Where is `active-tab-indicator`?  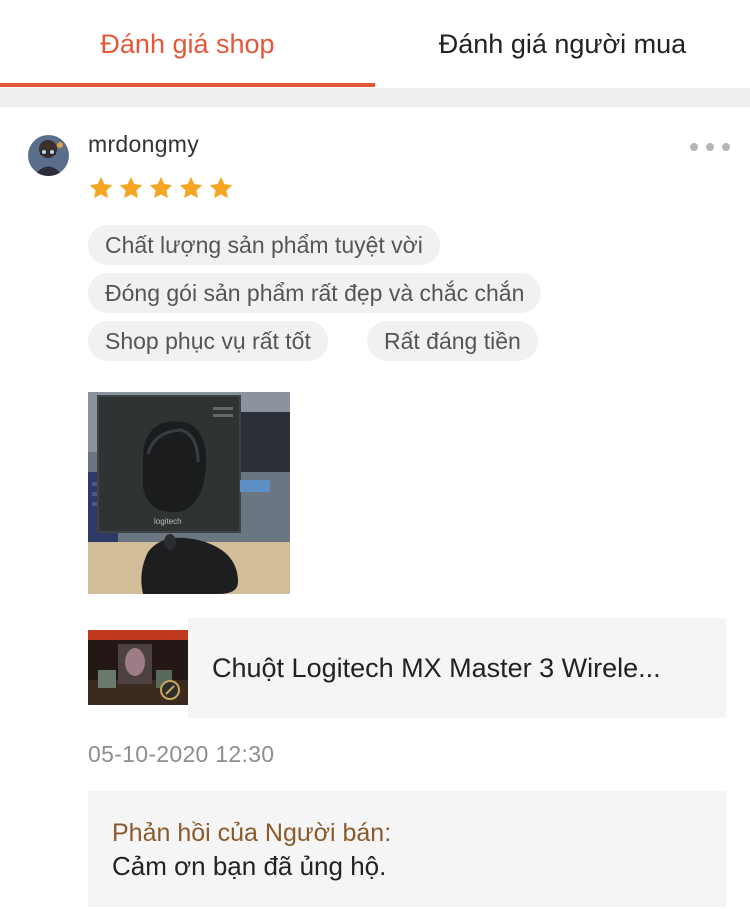
active-tab-indicator is located at coordinates (187, 85).